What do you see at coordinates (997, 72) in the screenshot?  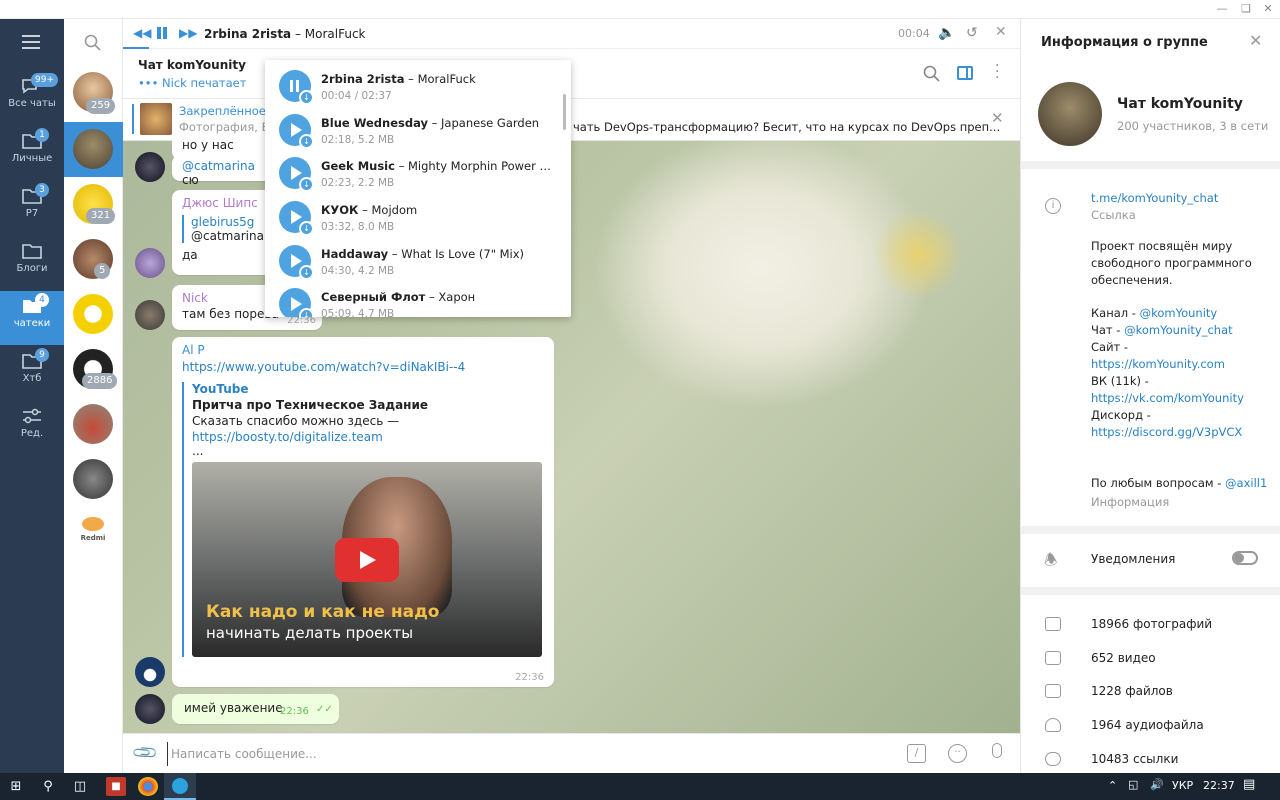 I see `more-icon: · · ·` at bounding box center [997, 72].